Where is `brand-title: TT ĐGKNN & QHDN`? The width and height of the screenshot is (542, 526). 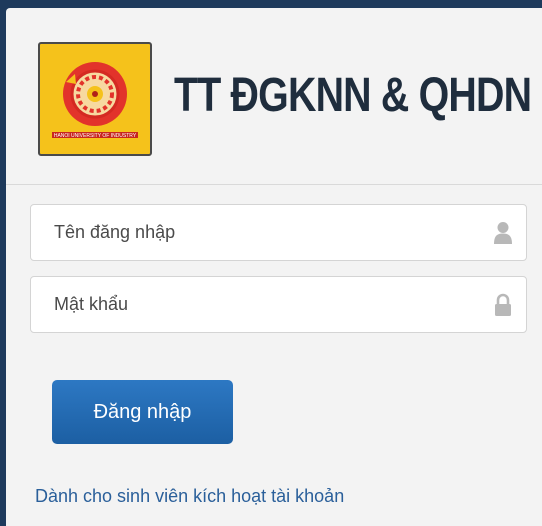 brand-title: TT ĐGKNN & QHDN is located at coordinates (353, 95).